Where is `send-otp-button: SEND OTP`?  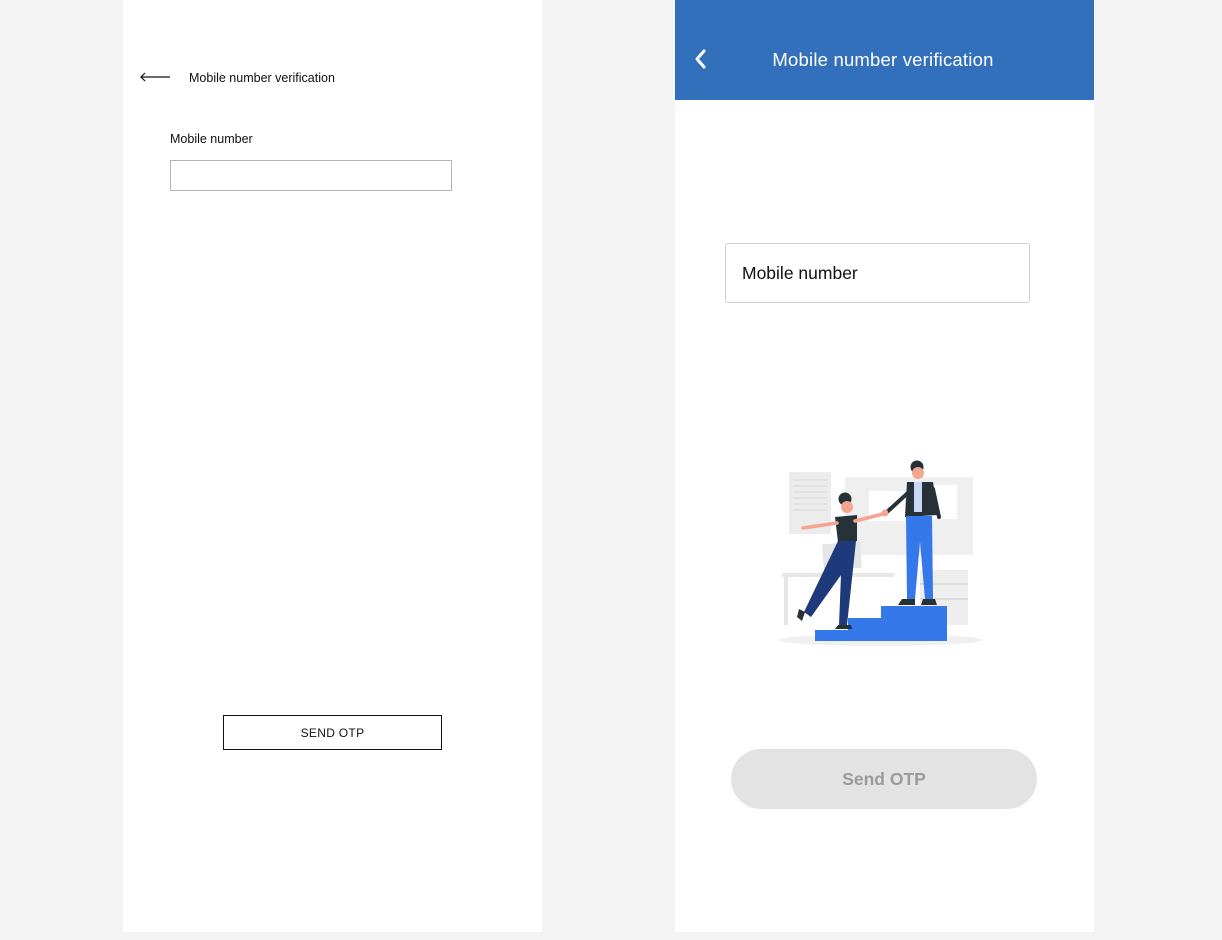
send-otp-button: SEND OTP is located at coordinates (332, 732).